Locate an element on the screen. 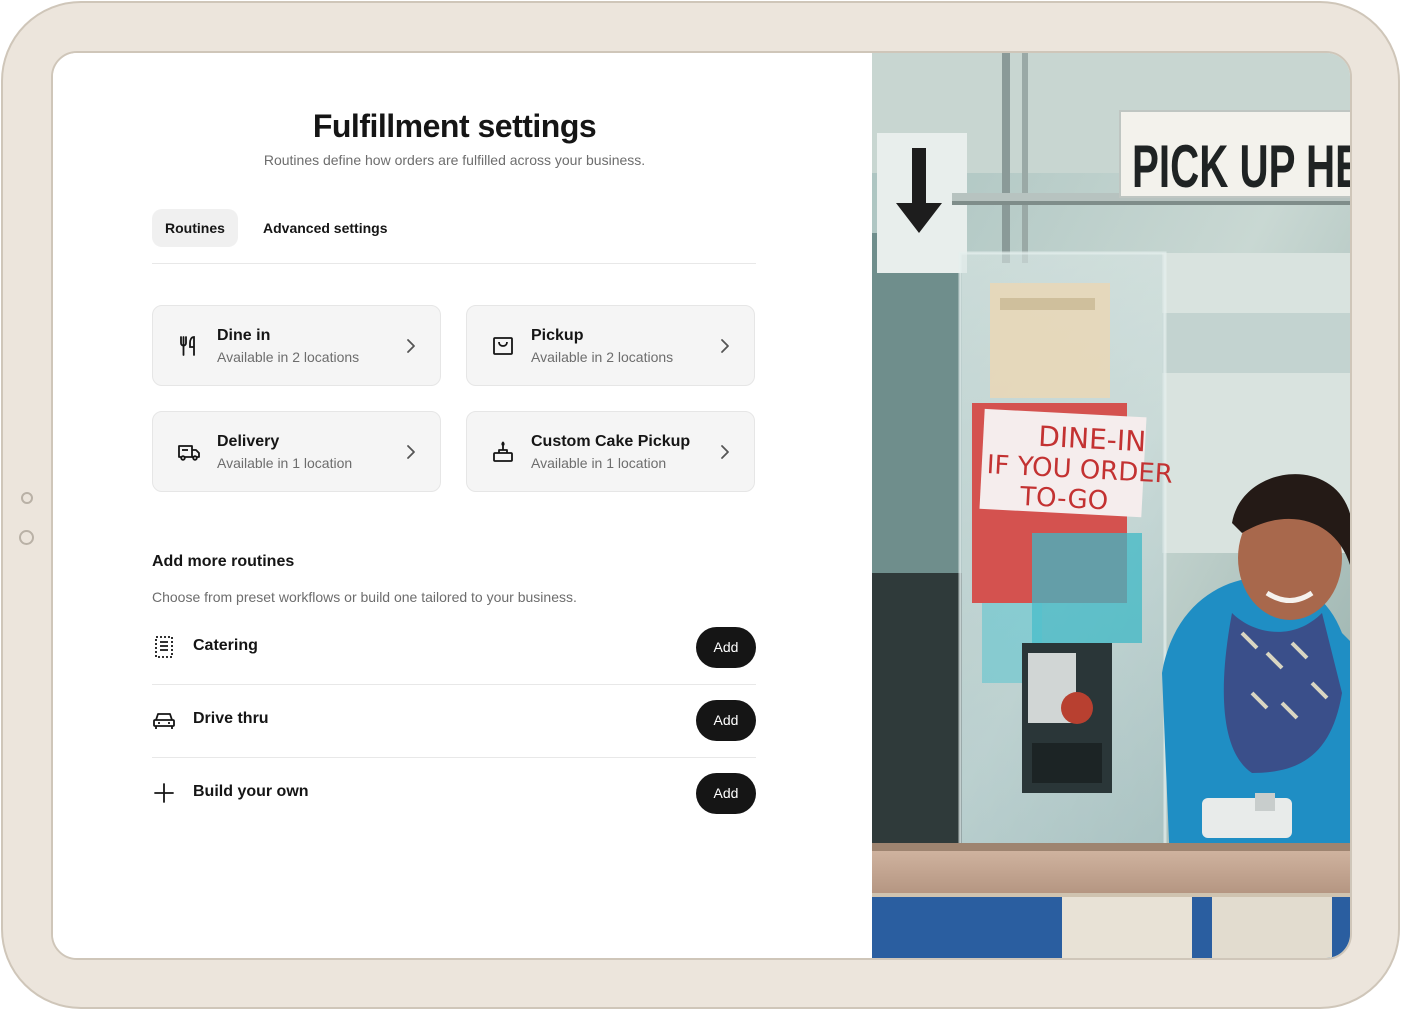 The width and height of the screenshot is (1403, 1012). receipt-icon is located at coordinates (164, 647).